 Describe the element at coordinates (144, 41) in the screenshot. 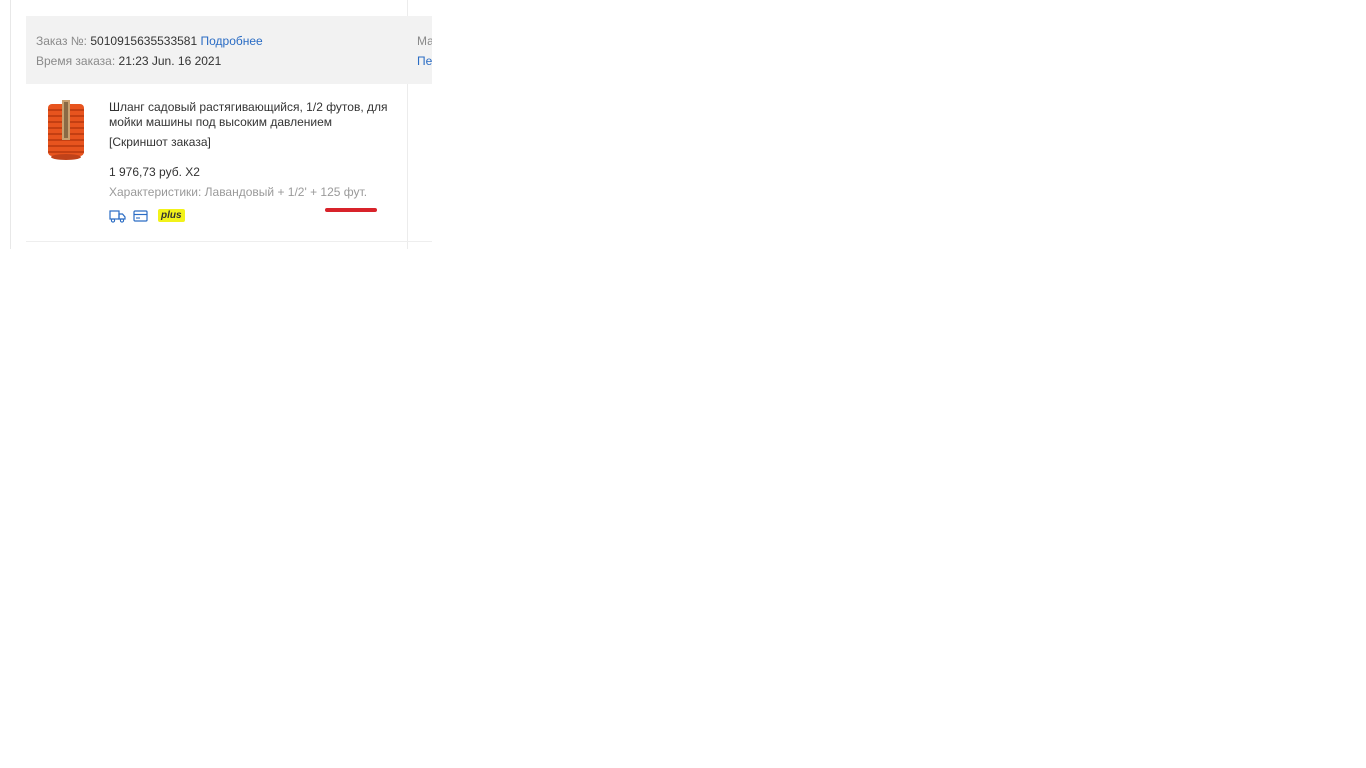

I see `order-number: 5010915635533581` at that location.